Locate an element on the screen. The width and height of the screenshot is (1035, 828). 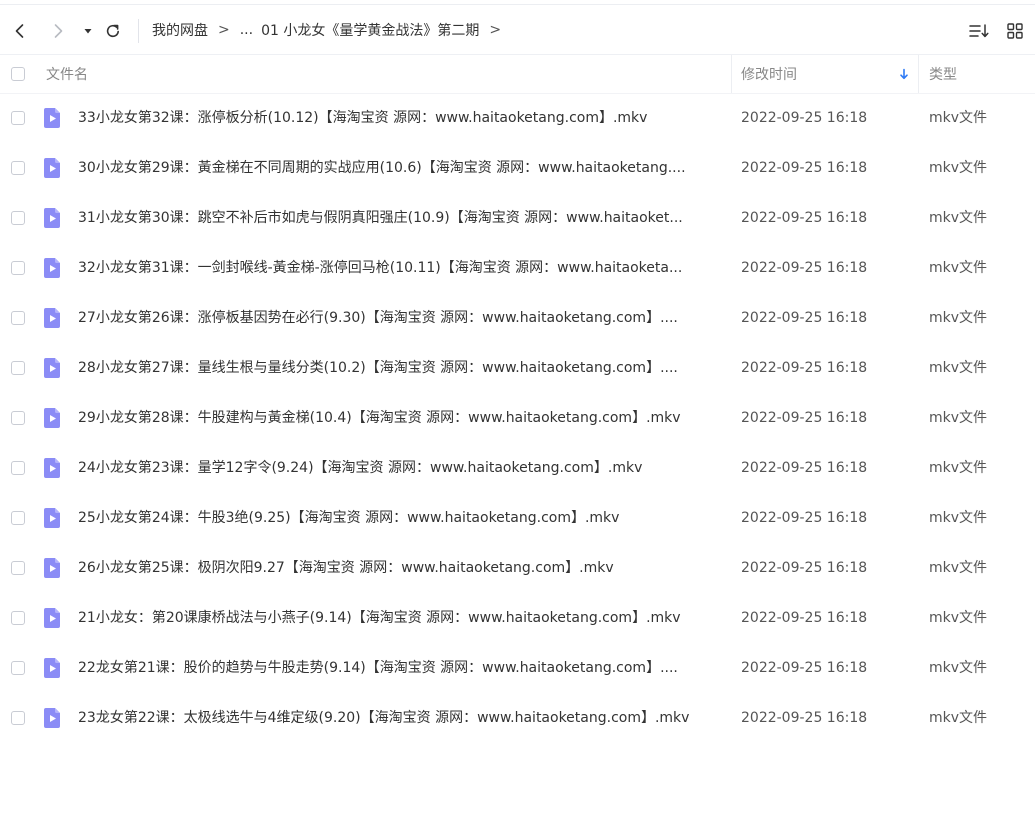
select-all-checkbox is located at coordinates (18, 74).